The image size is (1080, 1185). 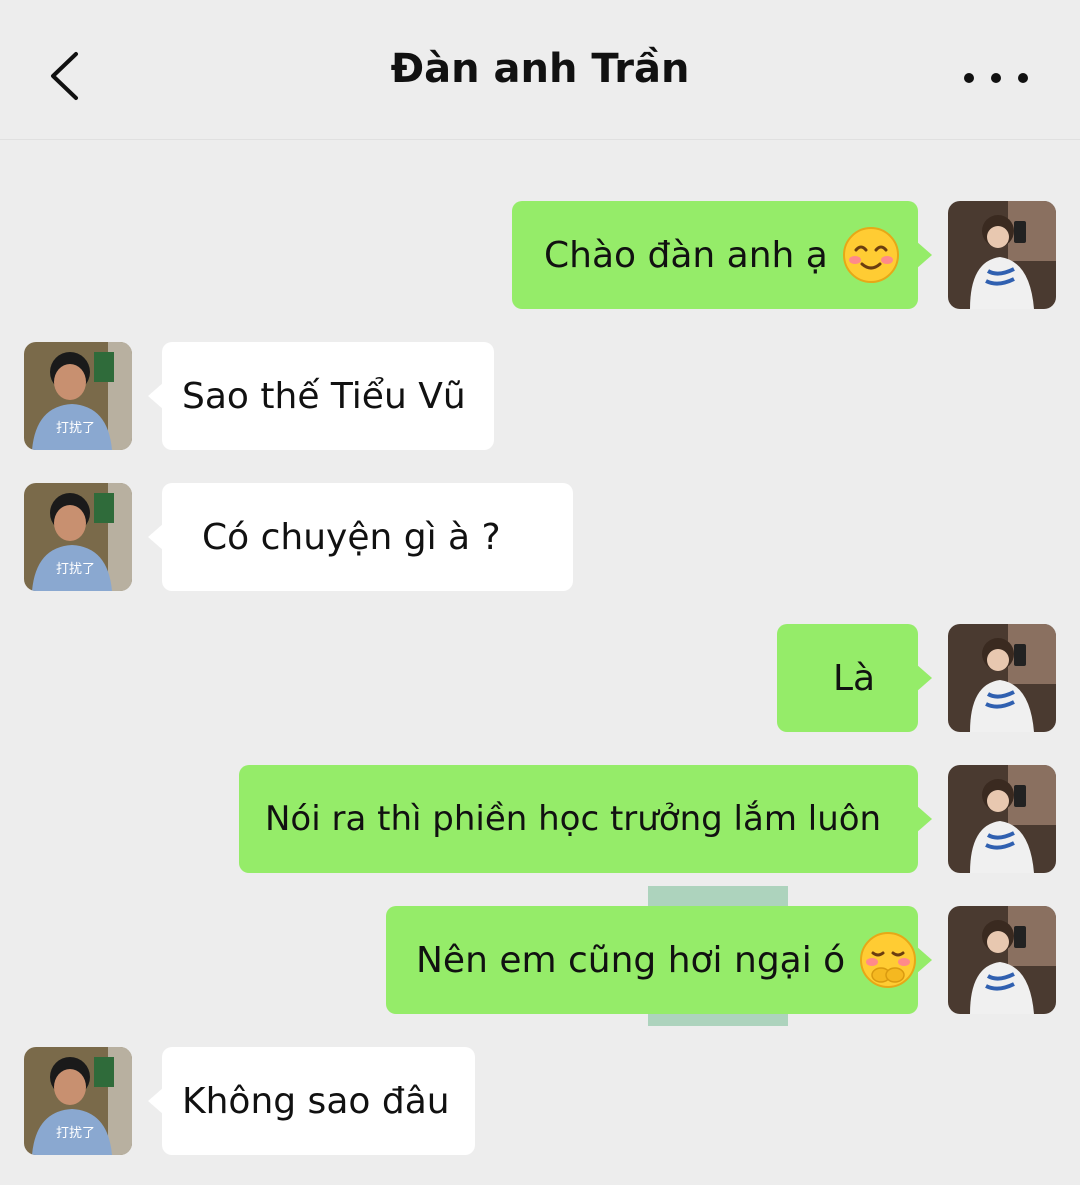 I want to click on sent-message-bubble: Nói ra thì phiền học trưởng lắm luôn, so click(x=585, y=819).